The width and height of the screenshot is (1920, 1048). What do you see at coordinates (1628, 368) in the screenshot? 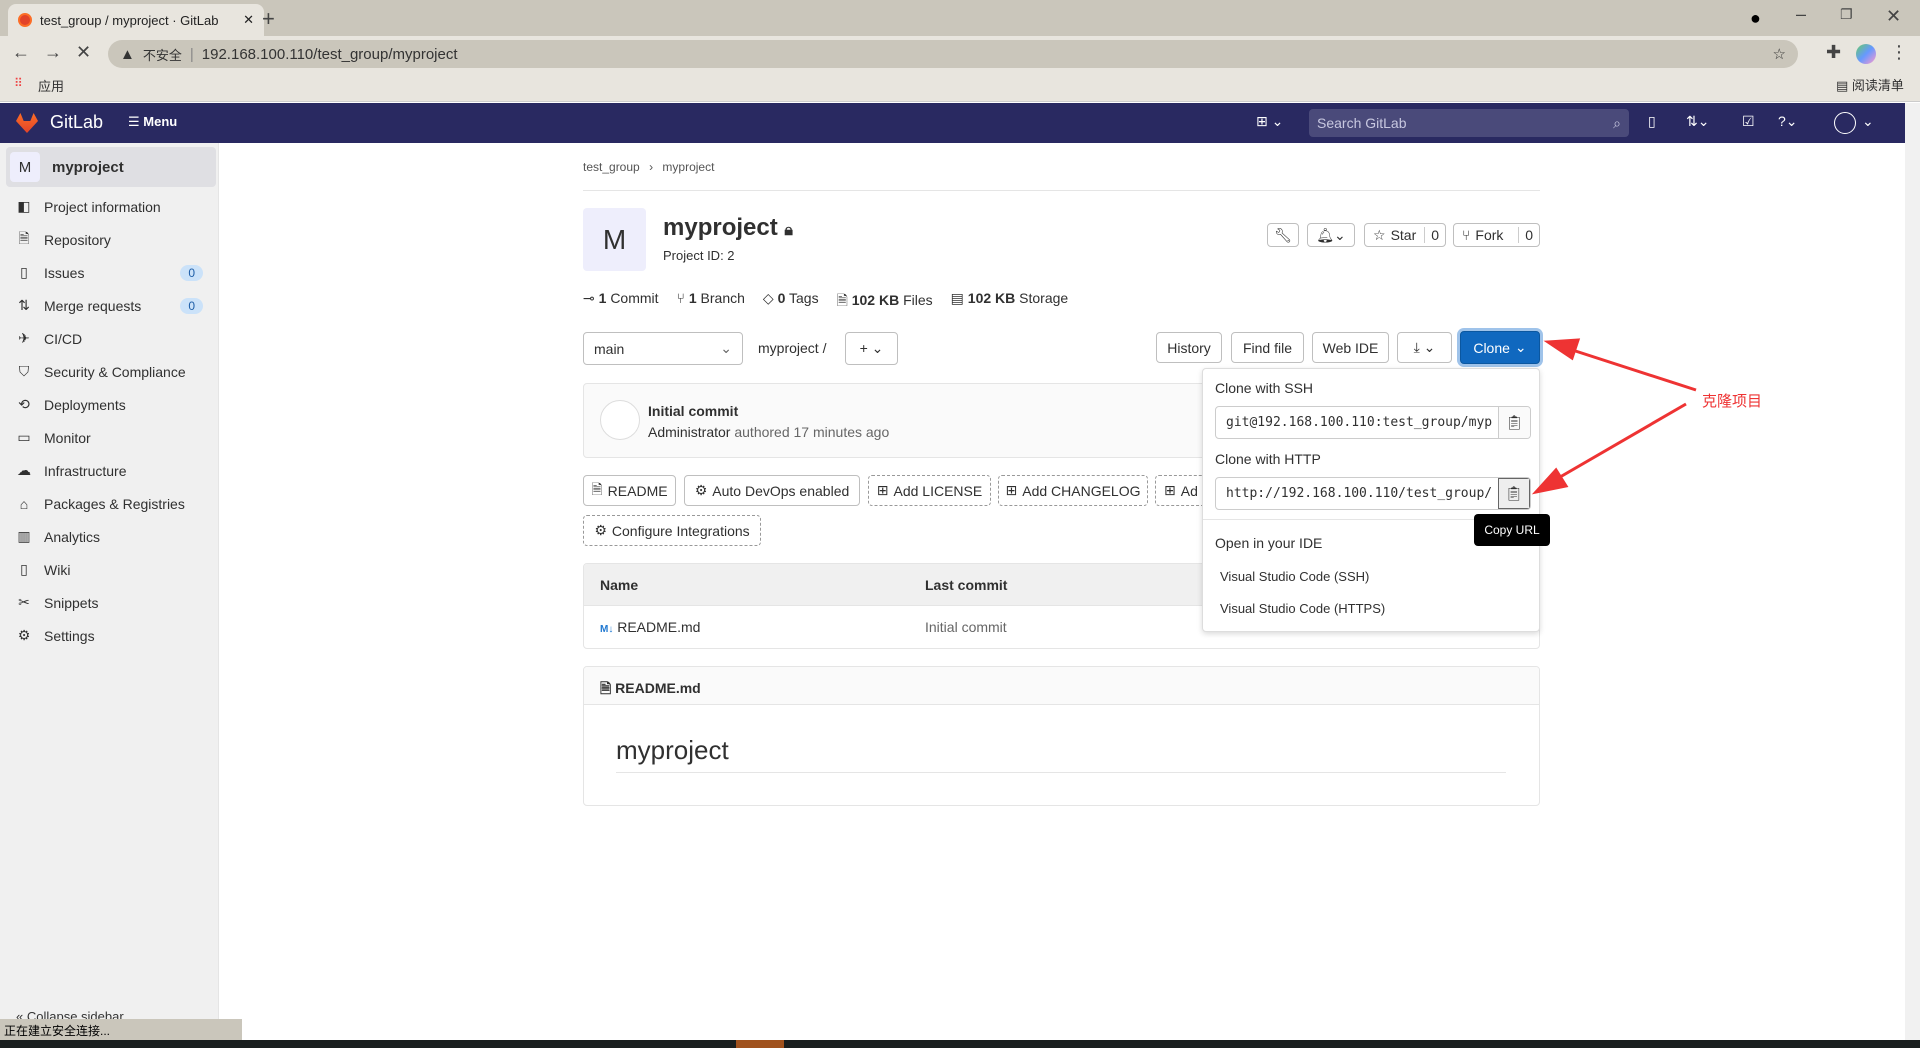
I see `arrow-to-clone` at bounding box center [1628, 368].